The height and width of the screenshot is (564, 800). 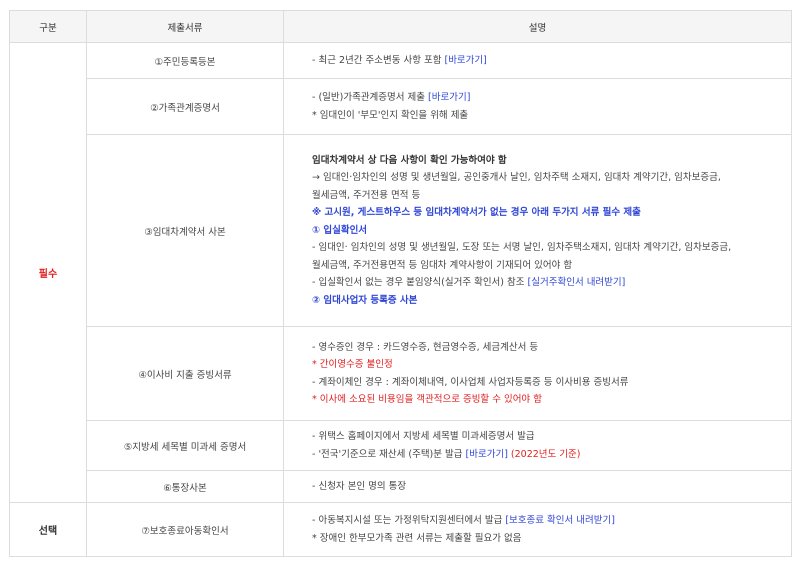 I want to click on doc-protection-end-certificate: ⑦보호종료아동확인서, so click(x=185, y=529).